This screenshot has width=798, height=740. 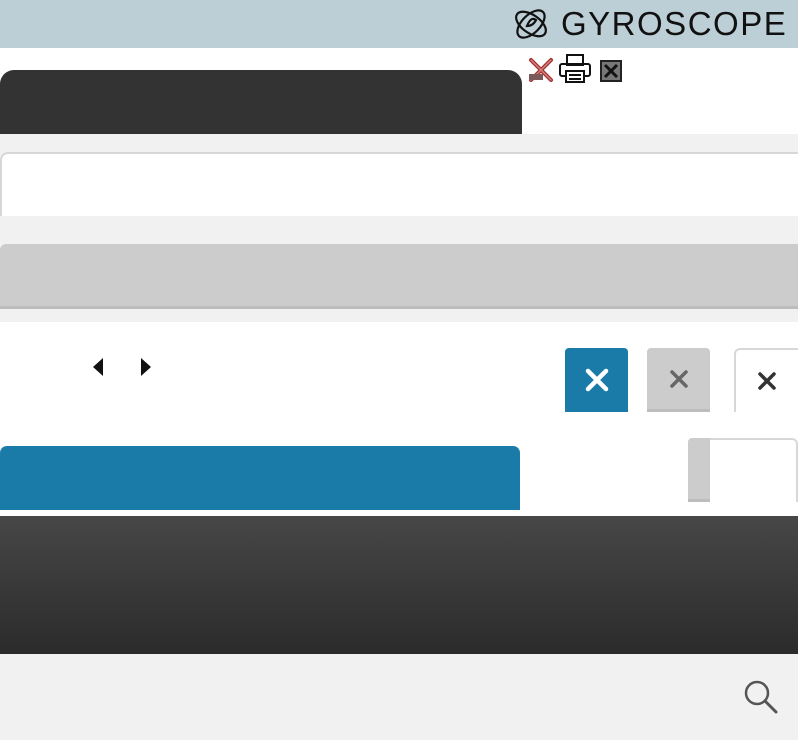 What do you see at coordinates (541, 69) in the screenshot?
I see `delete-icon` at bounding box center [541, 69].